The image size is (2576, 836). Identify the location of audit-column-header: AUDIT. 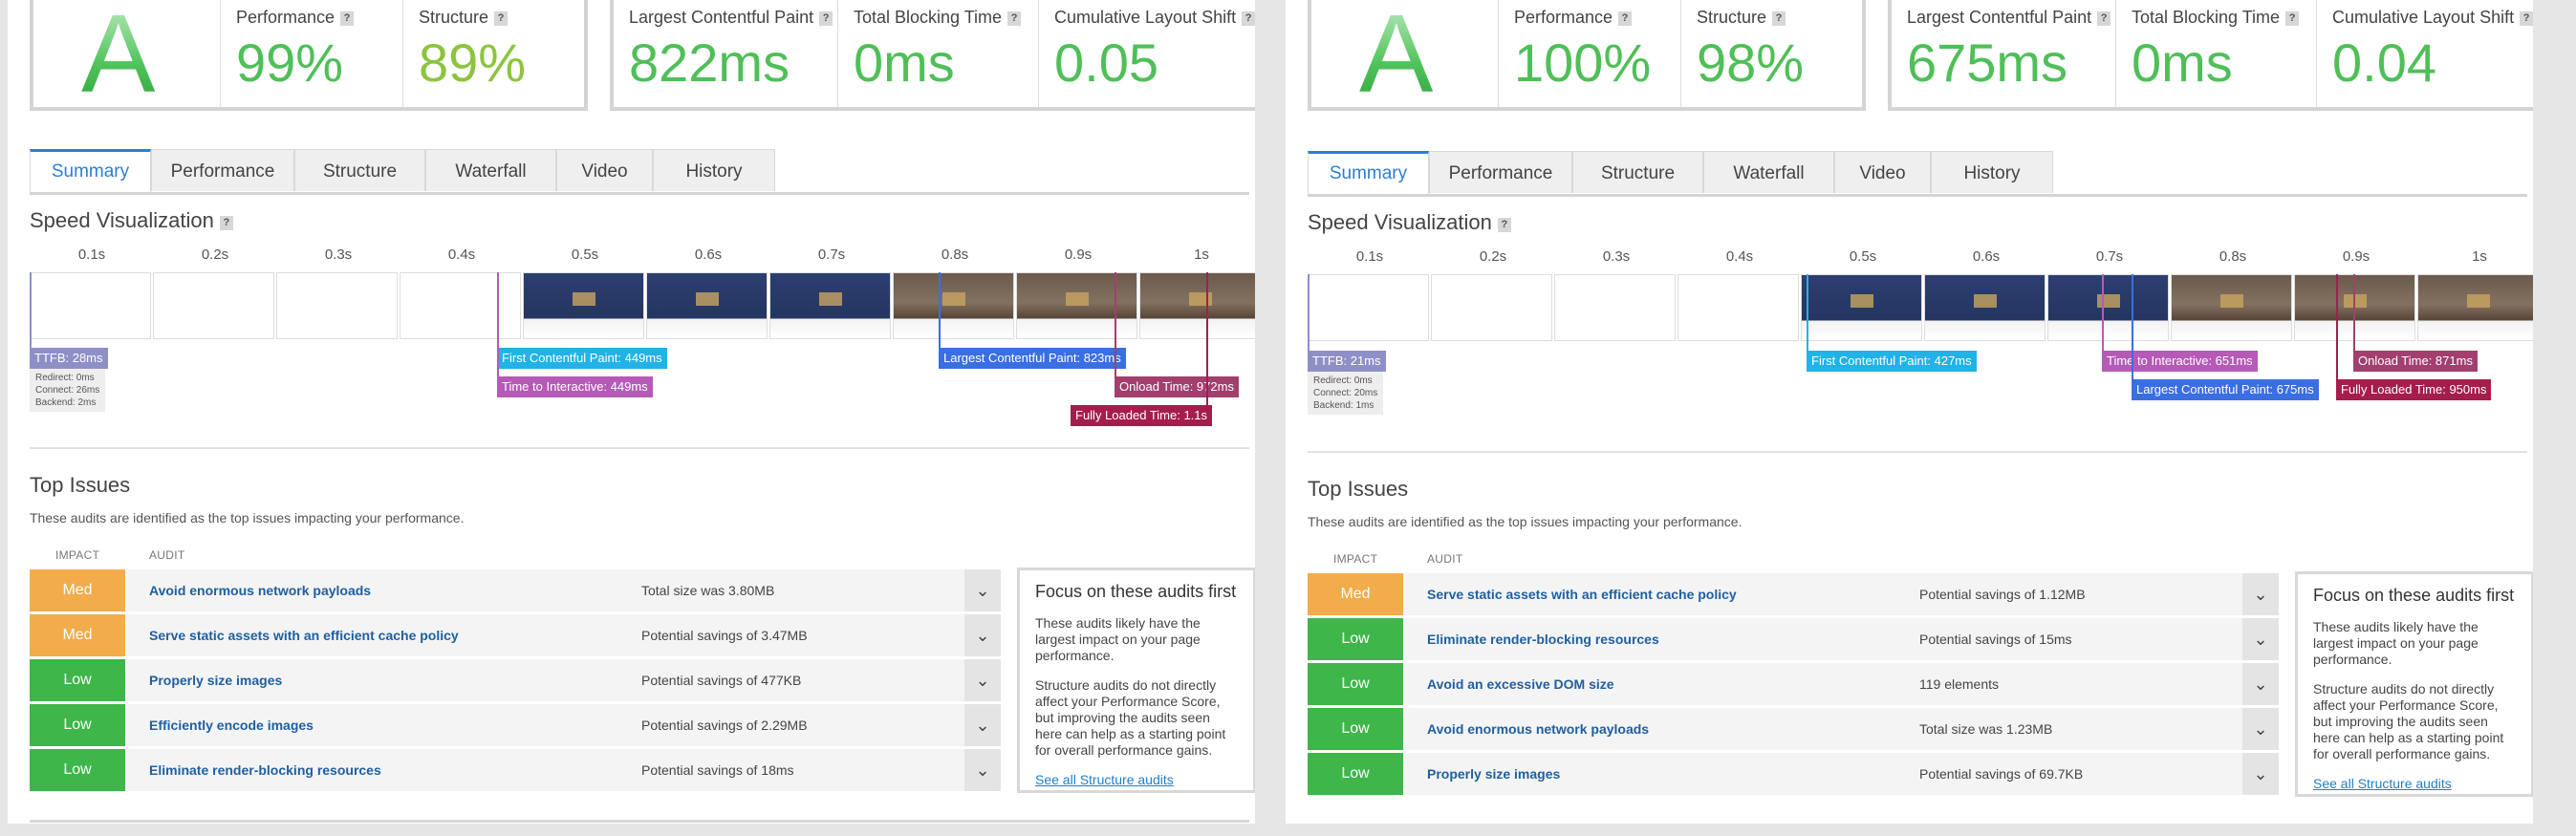
(1445, 559).